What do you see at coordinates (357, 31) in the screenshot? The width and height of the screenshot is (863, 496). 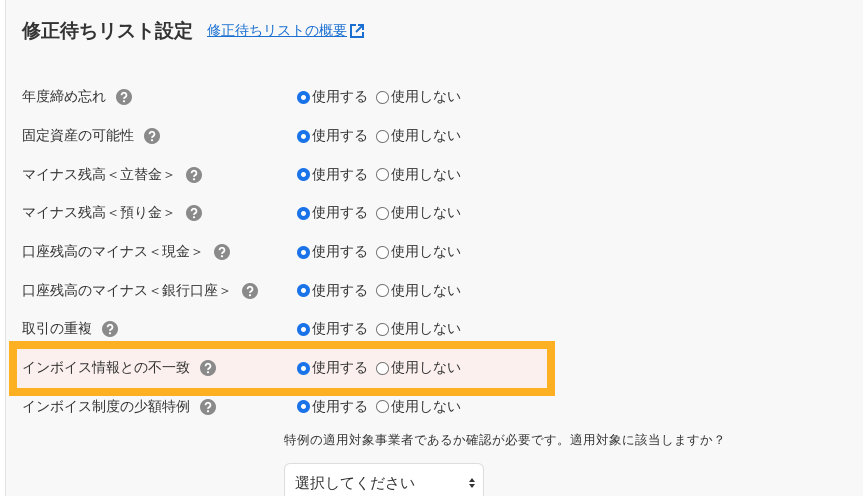 I see `external-link-icon` at bounding box center [357, 31].